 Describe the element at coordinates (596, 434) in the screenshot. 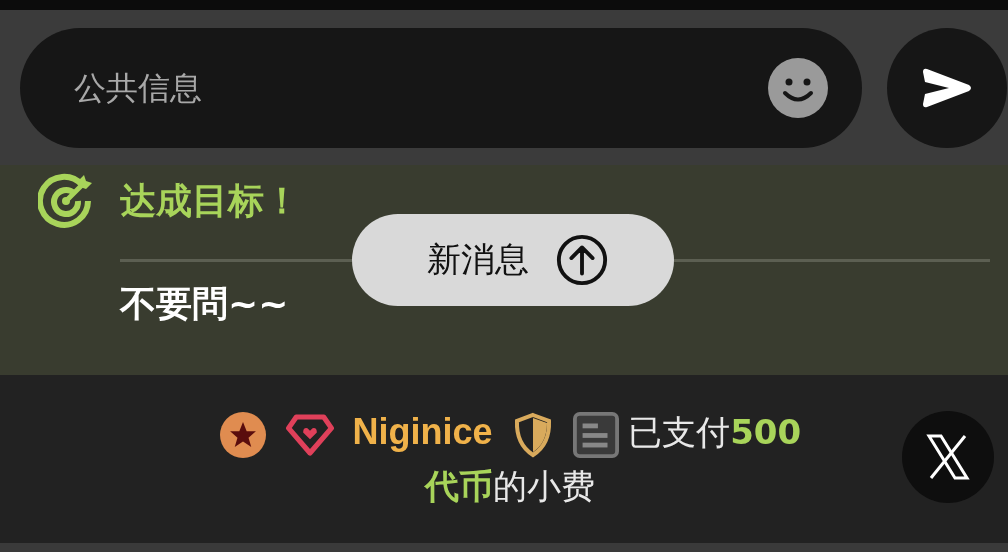

I see `document-icon` at that location.